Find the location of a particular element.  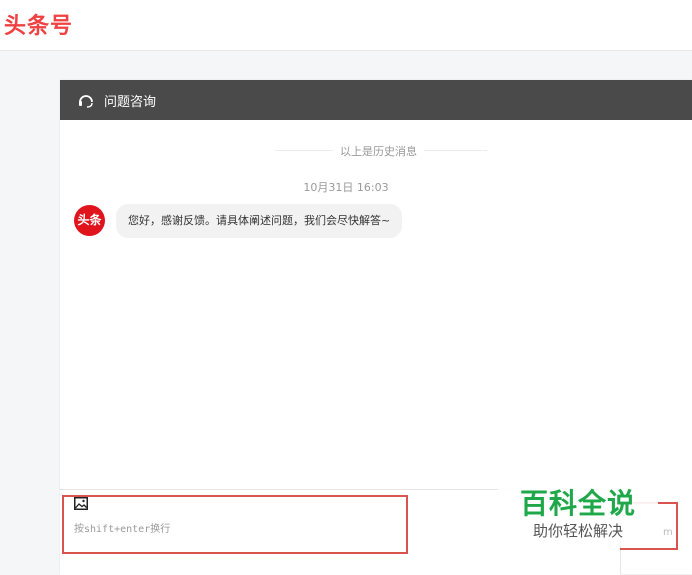

watermark-subtitle: 助你轻松解决 is located at coordinates (577, 531).